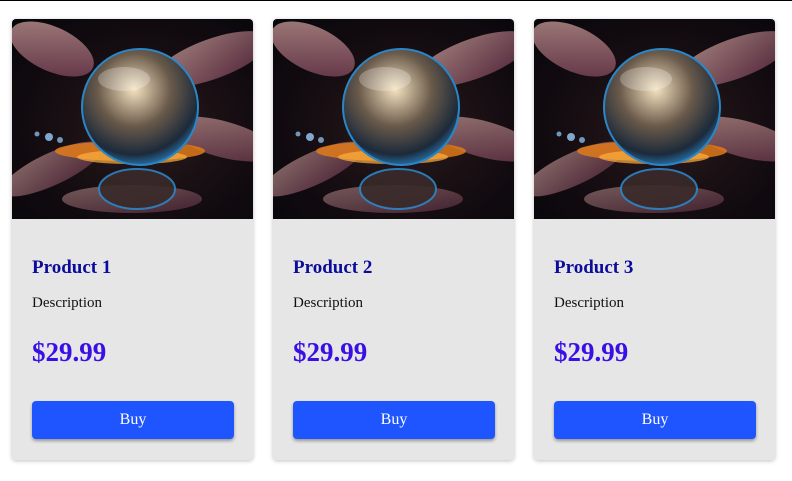  Describe the element at coordinates (333, 267) in the screenshot. I see `product-title: Product 2` at that location.